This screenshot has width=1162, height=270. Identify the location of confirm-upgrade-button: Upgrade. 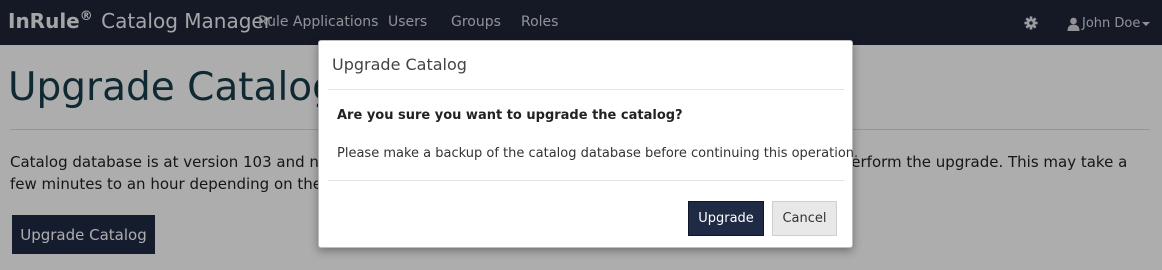
(726, 218).